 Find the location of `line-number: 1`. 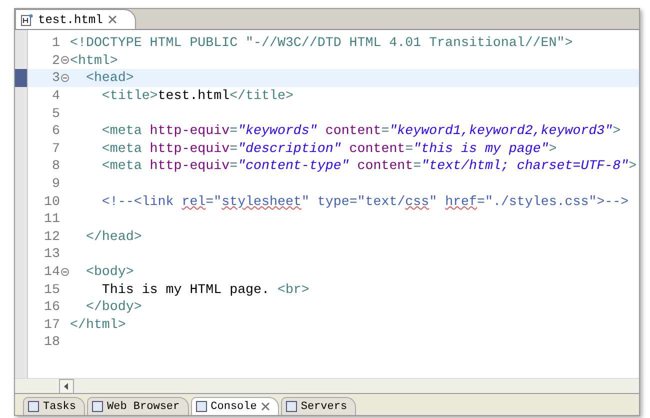

line-number: 1 is located at coordinates (55, 42).